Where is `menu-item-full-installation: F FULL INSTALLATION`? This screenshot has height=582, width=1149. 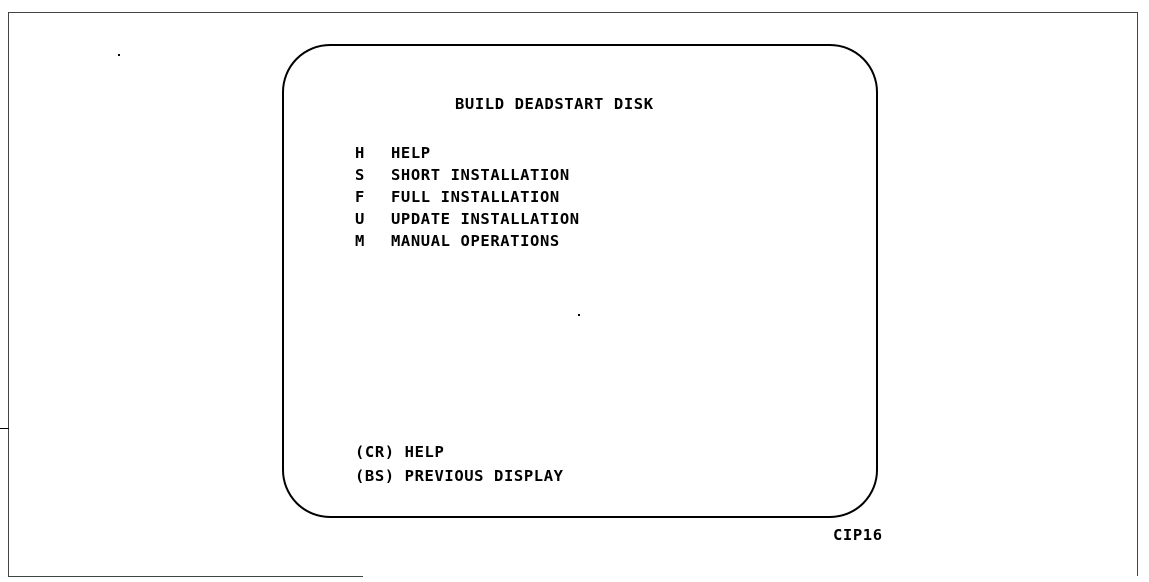
menu-item-full-installation: F FULL INSTALLATION is located at coordinates (457, 197).